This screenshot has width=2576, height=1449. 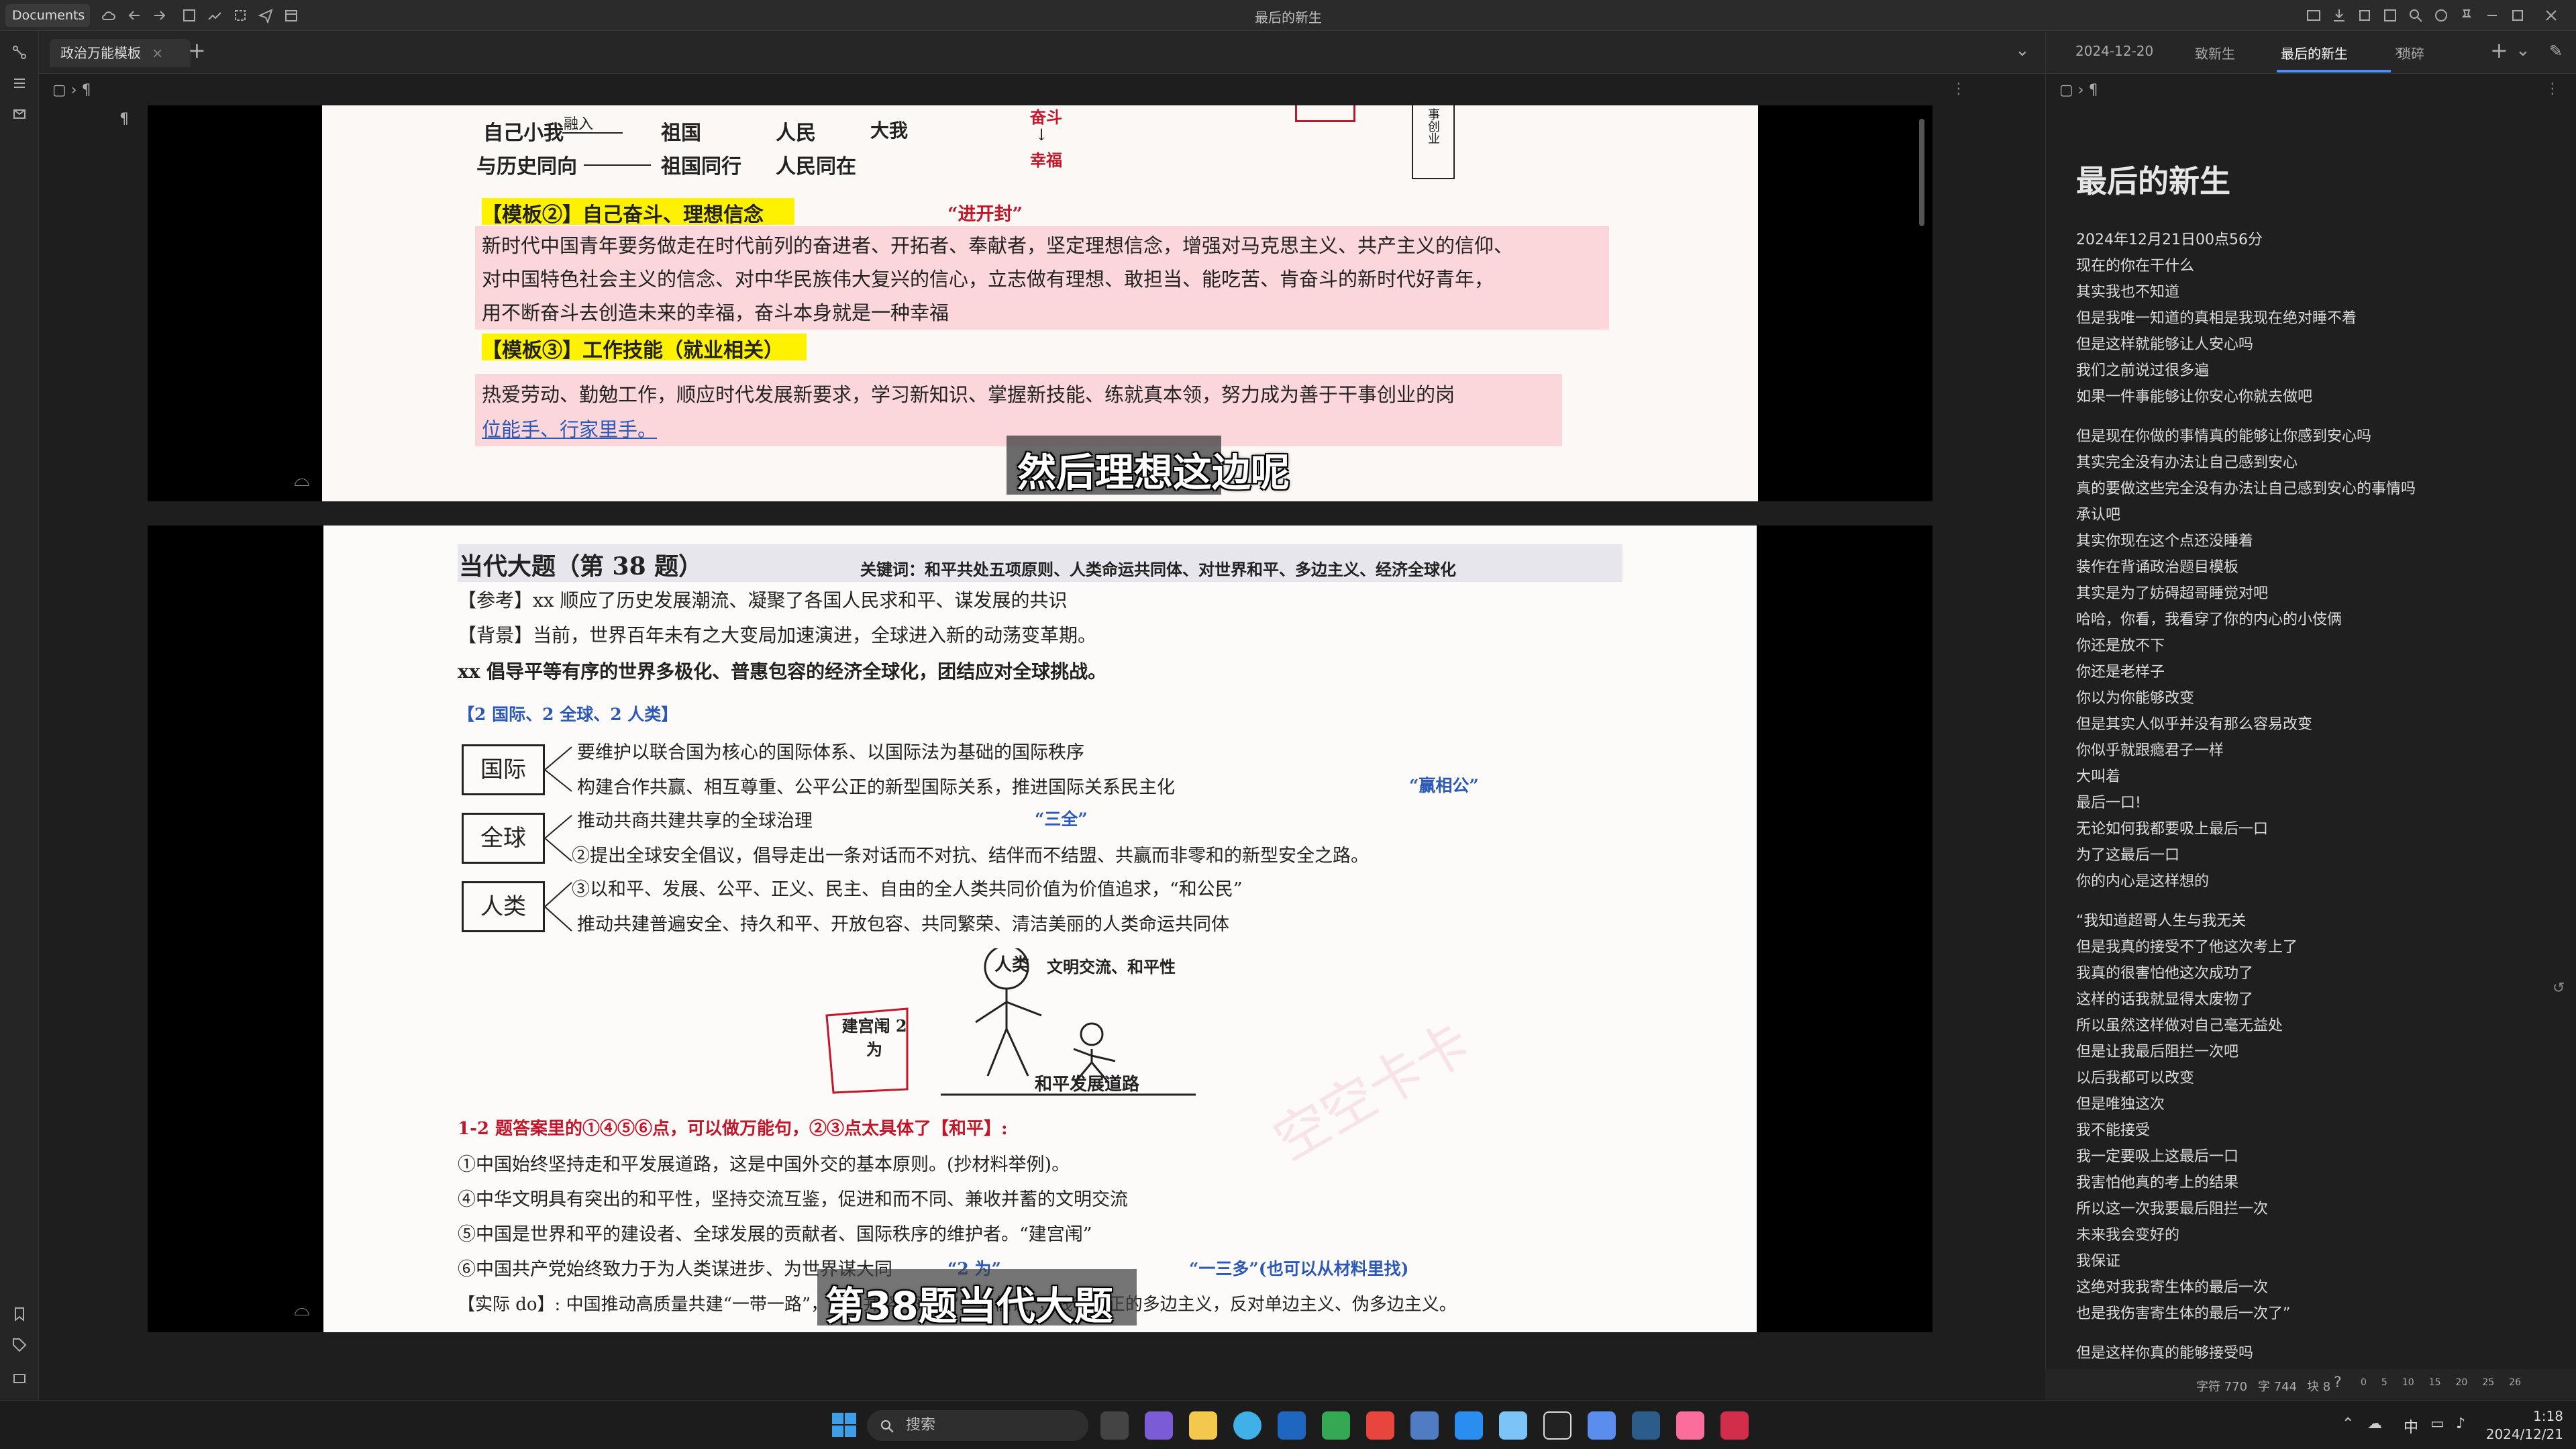 What do you see at coordinates (2317, 855) in the screenshot?
I see `note-line: 为了这最后一口` at bounding box center [2317, 855].